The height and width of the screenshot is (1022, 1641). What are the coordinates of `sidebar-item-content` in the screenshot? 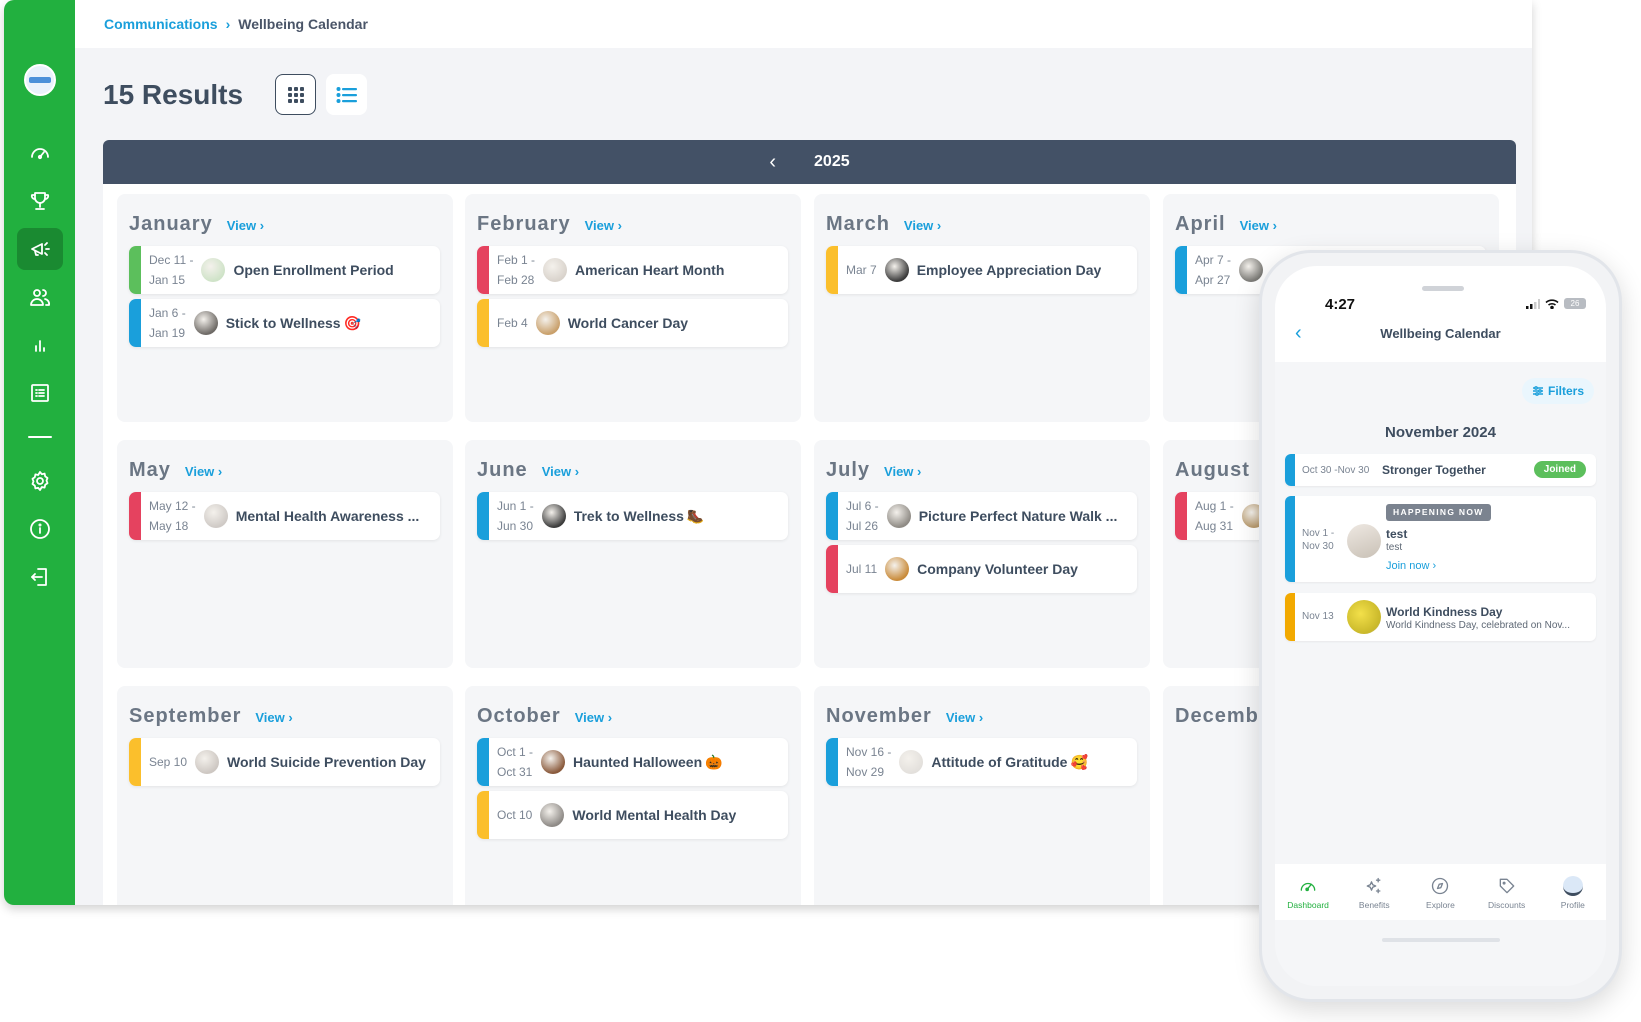 It's located at (40, 393).